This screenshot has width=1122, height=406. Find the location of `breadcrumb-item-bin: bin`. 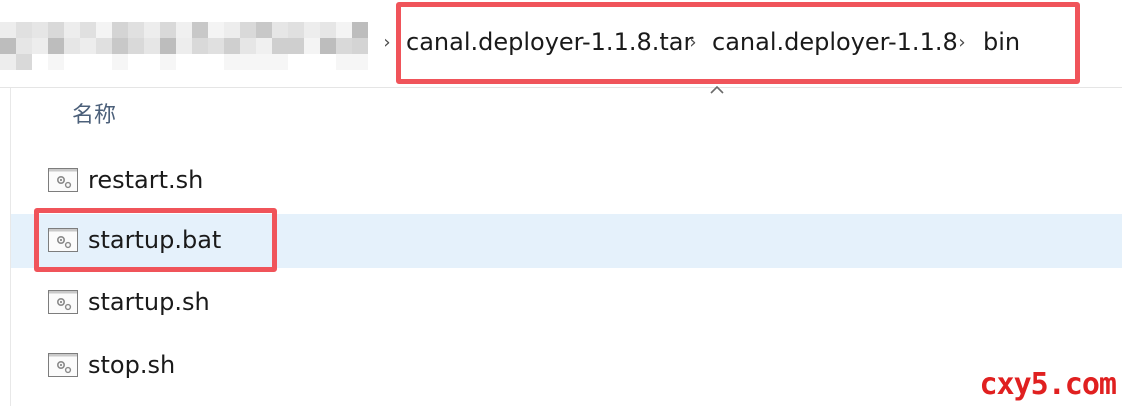

breadcrumb-item-bin: bin is located at coordinates (1001, 42).